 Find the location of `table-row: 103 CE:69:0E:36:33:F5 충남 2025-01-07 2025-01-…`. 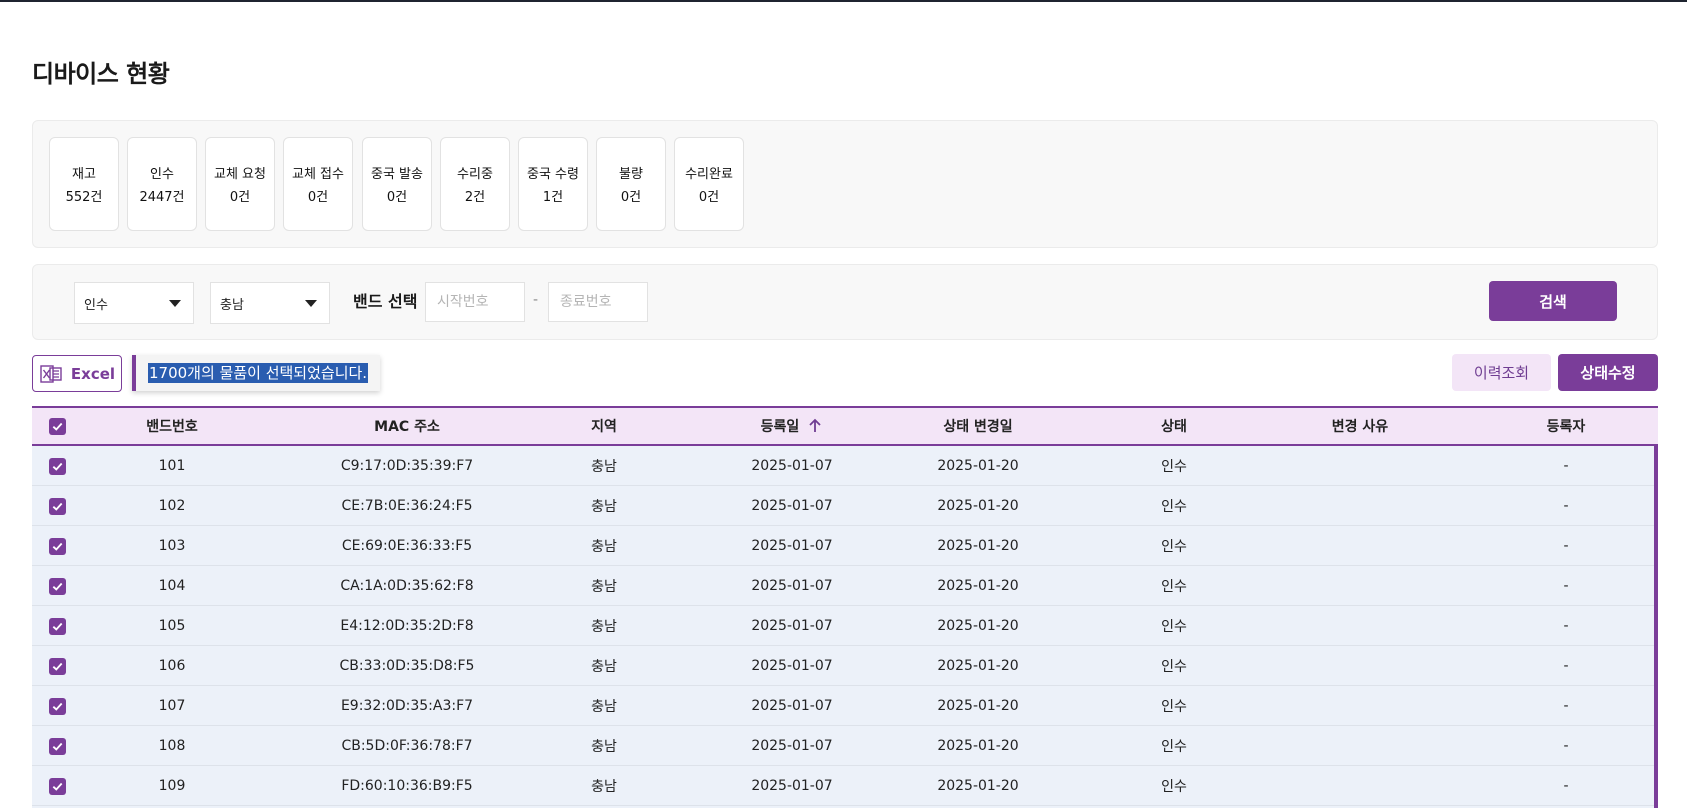

table-row: 103 CE:69:0E:36:33:F5 충남 2025-01-07 2025-01-… is located at coordinates (843, 546).